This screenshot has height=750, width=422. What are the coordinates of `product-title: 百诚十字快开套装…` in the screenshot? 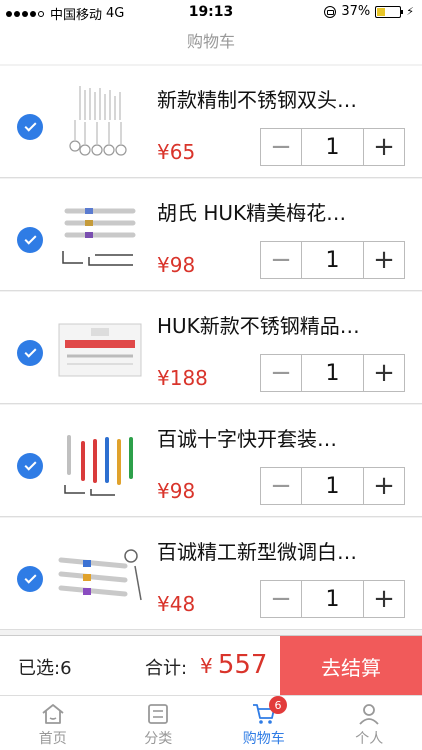 It's located at (282, 437).